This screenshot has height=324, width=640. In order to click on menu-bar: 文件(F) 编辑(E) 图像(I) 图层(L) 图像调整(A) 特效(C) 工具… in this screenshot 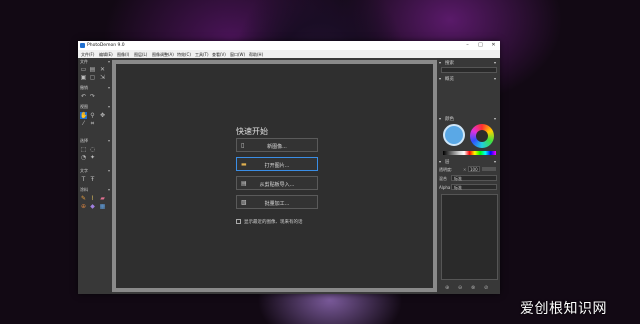, I will do `click(289, 54)`.